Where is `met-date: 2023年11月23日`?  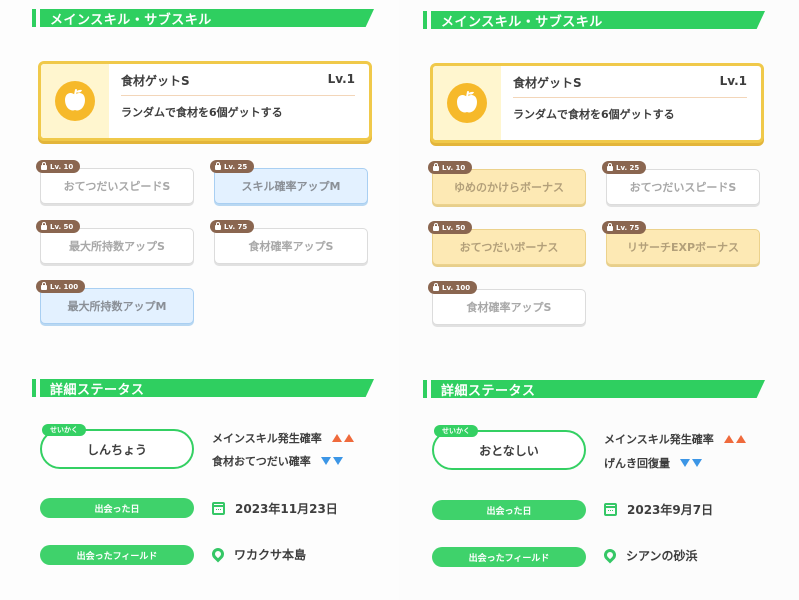
met-date: 2023年11月23日 is located at coordinates (275, 508).